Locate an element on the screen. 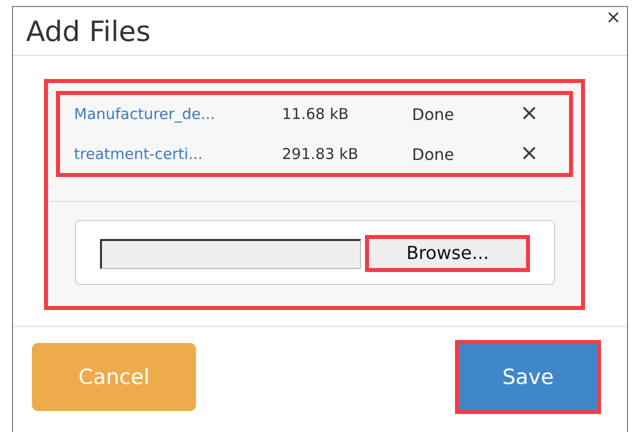 The image size is (639, 432). file-input-field is located at coordinates (231, 253).